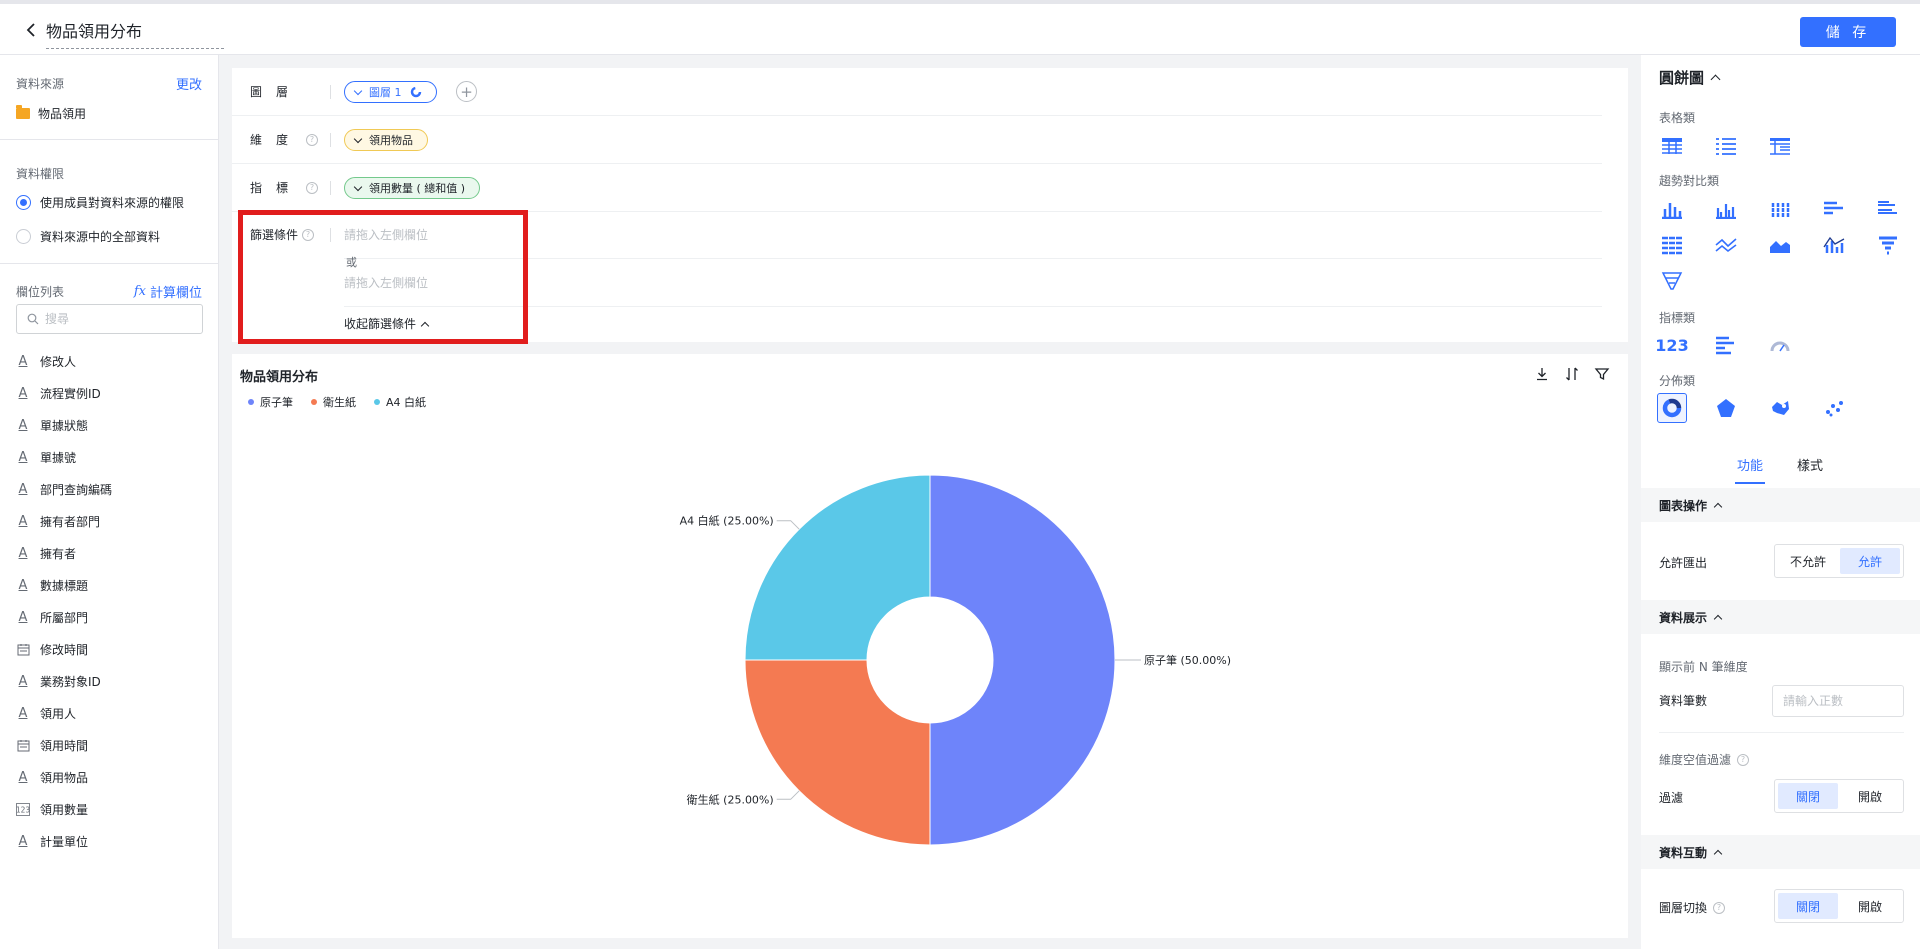 The image size is (1920, 949). Describe the element at coordinates (1726, 146) in the screenshot. I see `chart-type-list-icon` at that location.